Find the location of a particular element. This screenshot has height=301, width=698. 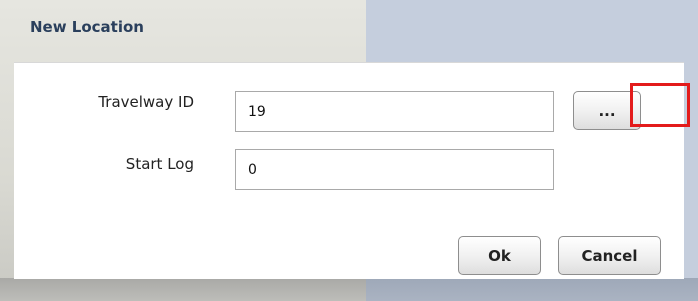

start-log-input is located at coordinates (394, 169).